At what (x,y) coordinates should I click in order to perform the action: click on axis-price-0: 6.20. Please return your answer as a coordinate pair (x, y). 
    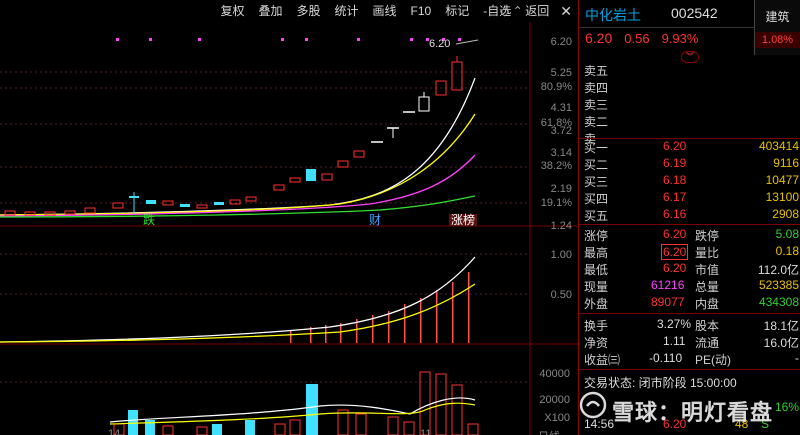
    Looking at the image, I should click on (561, 42).